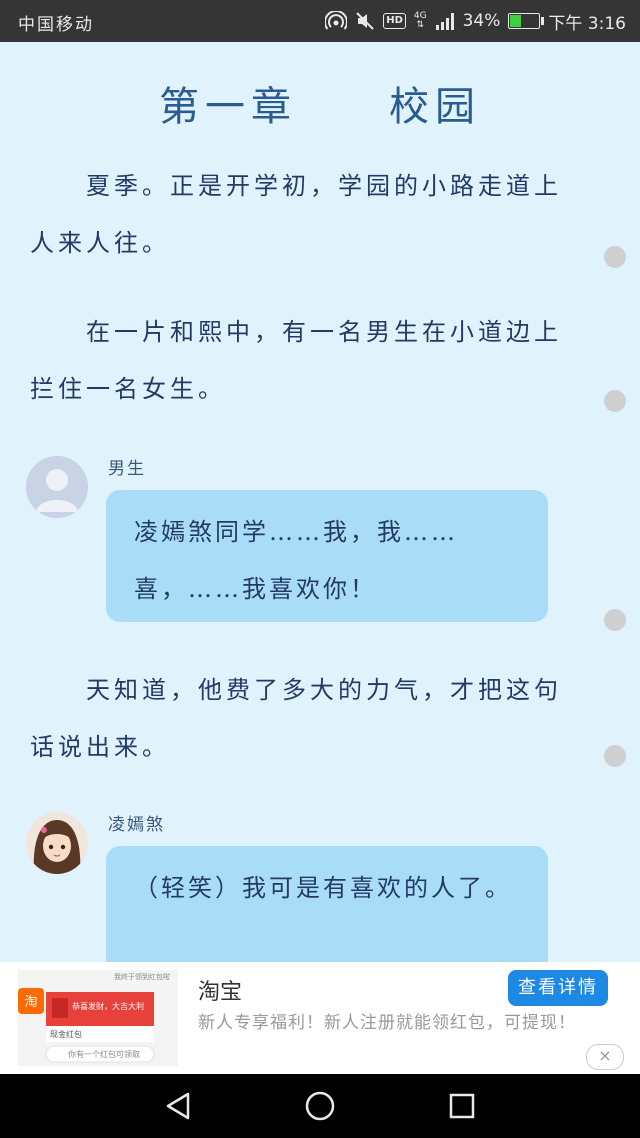 Image resolution: width=640 pixels, height=1138 pixels. What do you see at coordinates (104, 1054) in the screenshot?
I see `ad-image-footer: 你有一个红包可领取` at bounding box center [104, 1054].